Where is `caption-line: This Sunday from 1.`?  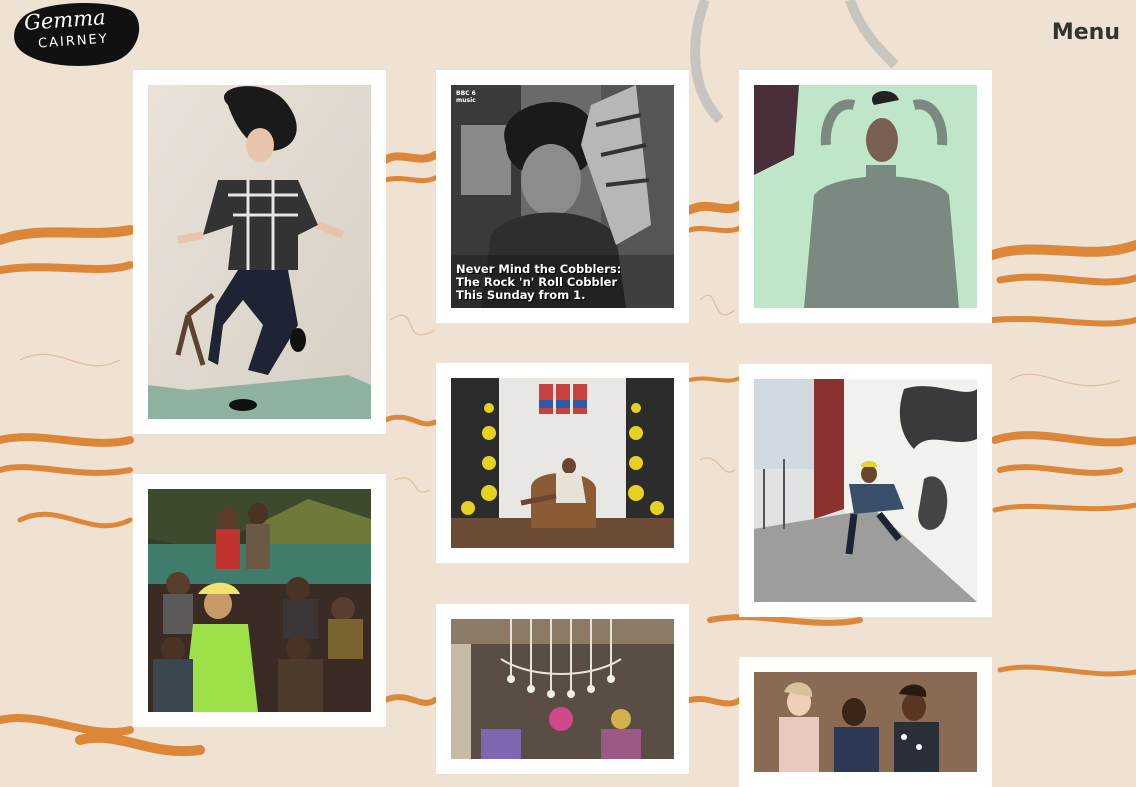 caption-line: This Sunday from 1. is located at coordinates (521, 295).